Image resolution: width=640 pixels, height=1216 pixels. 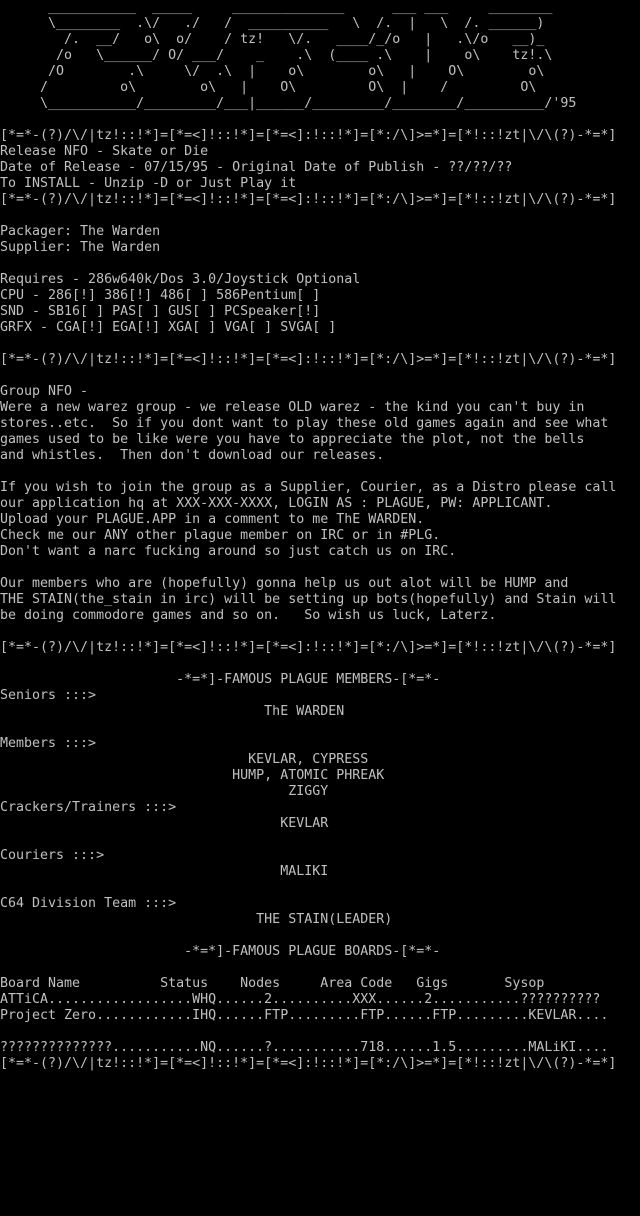 What do you see at coordinates (196, 919) in the screenshot?
I see `nfo-line: THE STAIN(LEADER)` at bounding box center [196, 919].